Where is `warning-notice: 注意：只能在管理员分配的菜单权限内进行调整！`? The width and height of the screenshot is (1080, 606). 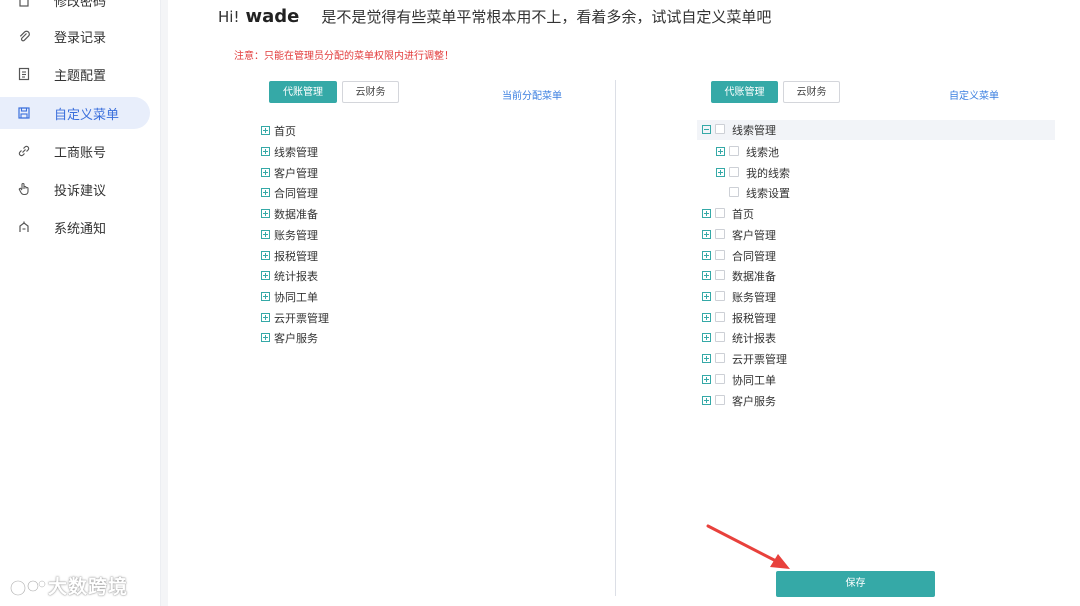 warning-notice: 注意：只能在管理员分配的菜单权限内进行调整！ is located at coordinates (344, 56).